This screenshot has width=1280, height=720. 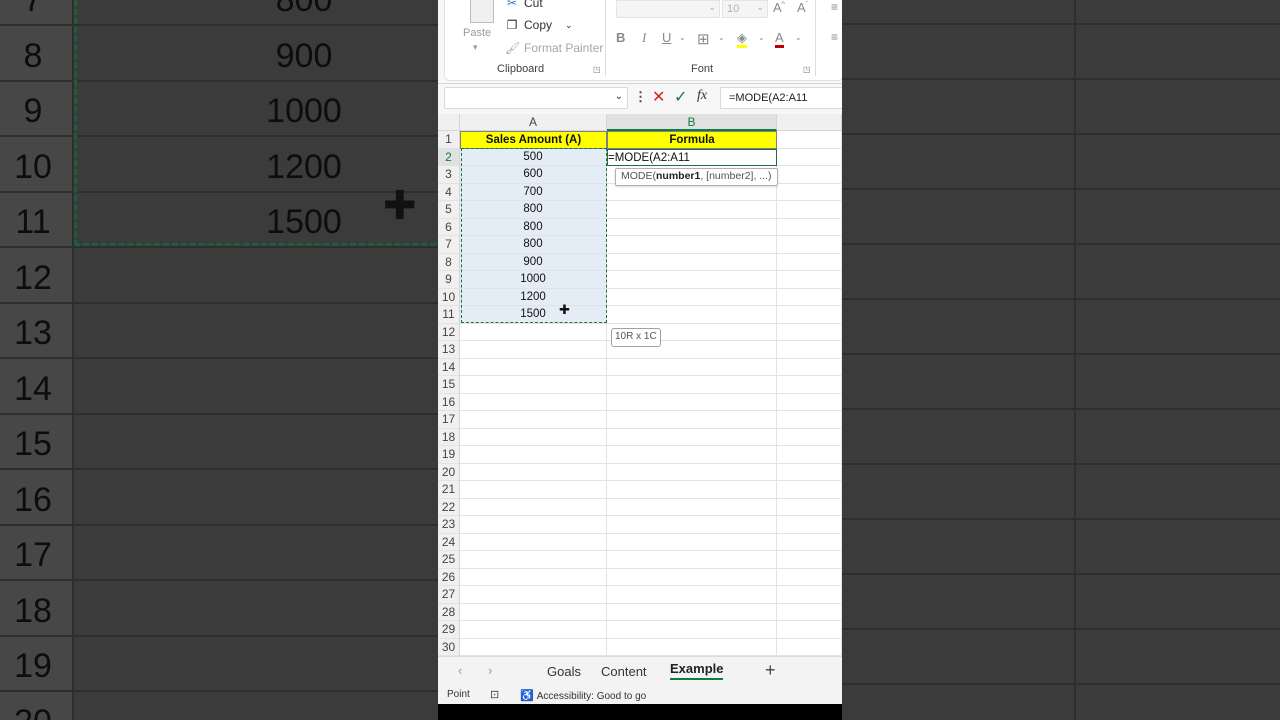 I want to click on format-painter-button: 🖌 Format Painter, so click(x=554, y=48).